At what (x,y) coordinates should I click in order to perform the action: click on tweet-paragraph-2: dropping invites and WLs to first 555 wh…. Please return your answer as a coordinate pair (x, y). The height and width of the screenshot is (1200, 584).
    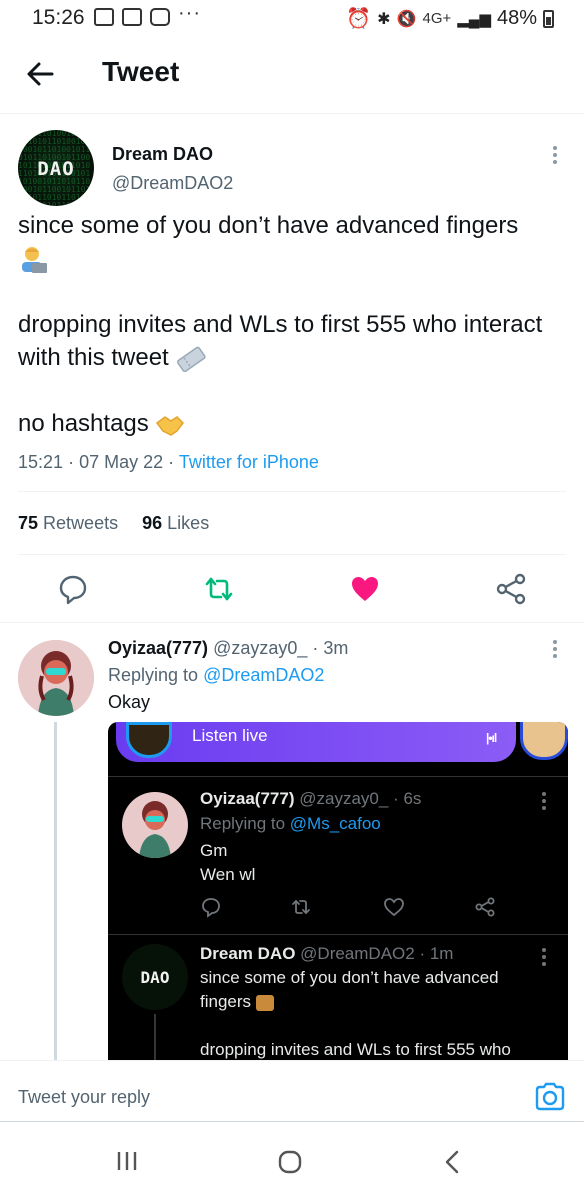
    Looking at the image, I should click on (280, 341).